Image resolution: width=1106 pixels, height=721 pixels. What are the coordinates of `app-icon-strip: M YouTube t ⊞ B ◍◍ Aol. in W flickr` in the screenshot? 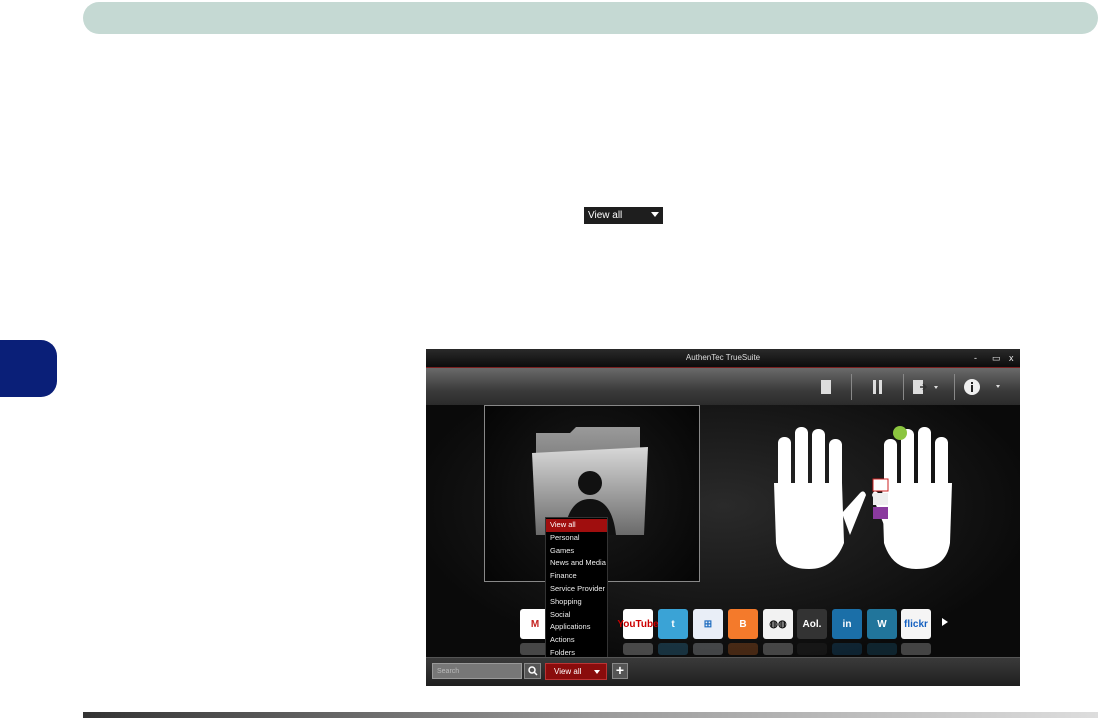 It's located at (723, 631).